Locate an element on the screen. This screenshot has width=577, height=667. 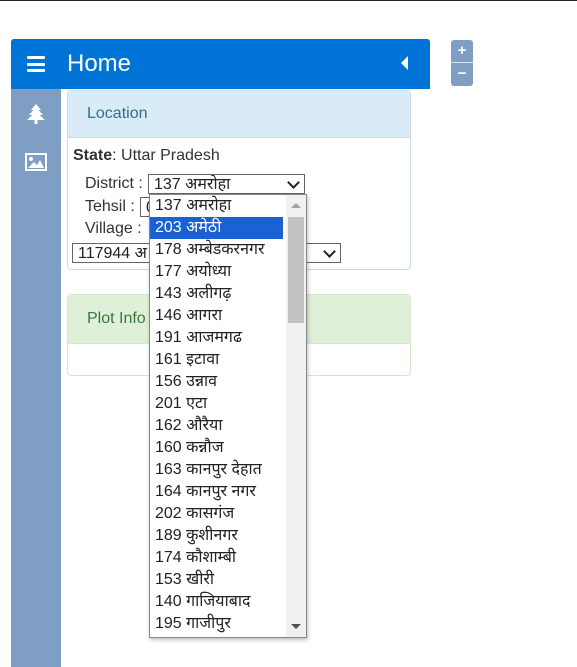
zoom-out-button: − is located at coordinates (462, 74).